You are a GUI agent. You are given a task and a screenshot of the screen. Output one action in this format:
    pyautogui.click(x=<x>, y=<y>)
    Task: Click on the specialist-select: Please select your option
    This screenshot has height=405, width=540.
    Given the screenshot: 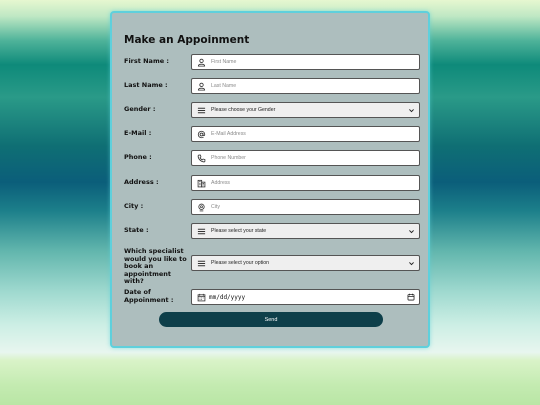 What is the action you would take?
    pyautogui.click(x=305, y=263)
    